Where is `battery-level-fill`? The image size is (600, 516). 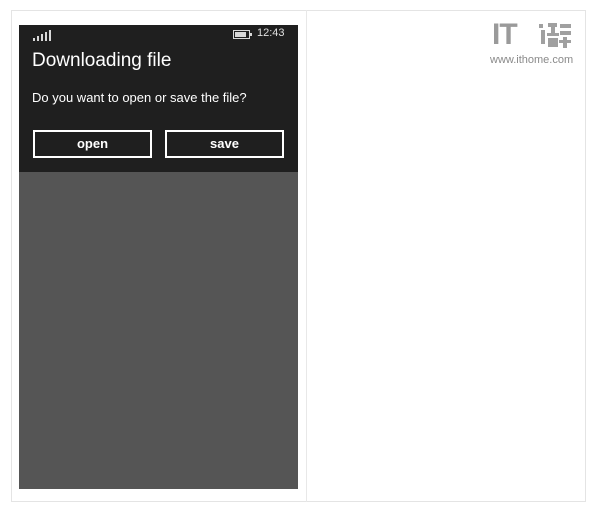
battery-level-fill is located at coordinates (240, 34).